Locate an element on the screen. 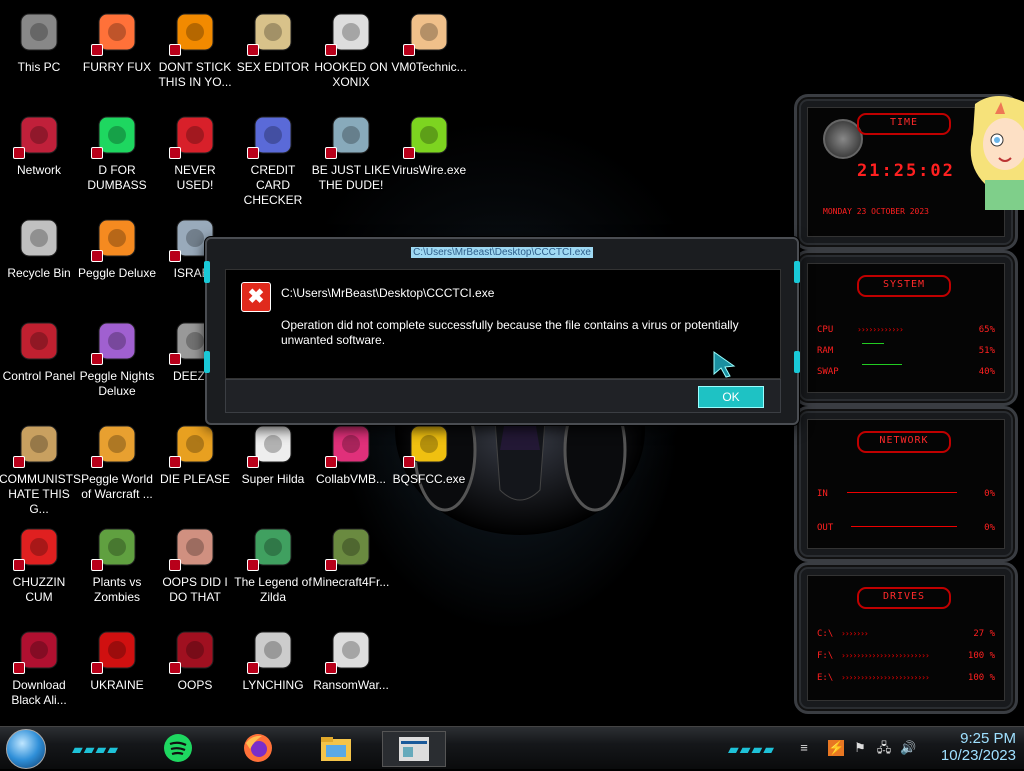  desktop-icon-label: Plants vs Zombies is located at coordinates (117, 589).